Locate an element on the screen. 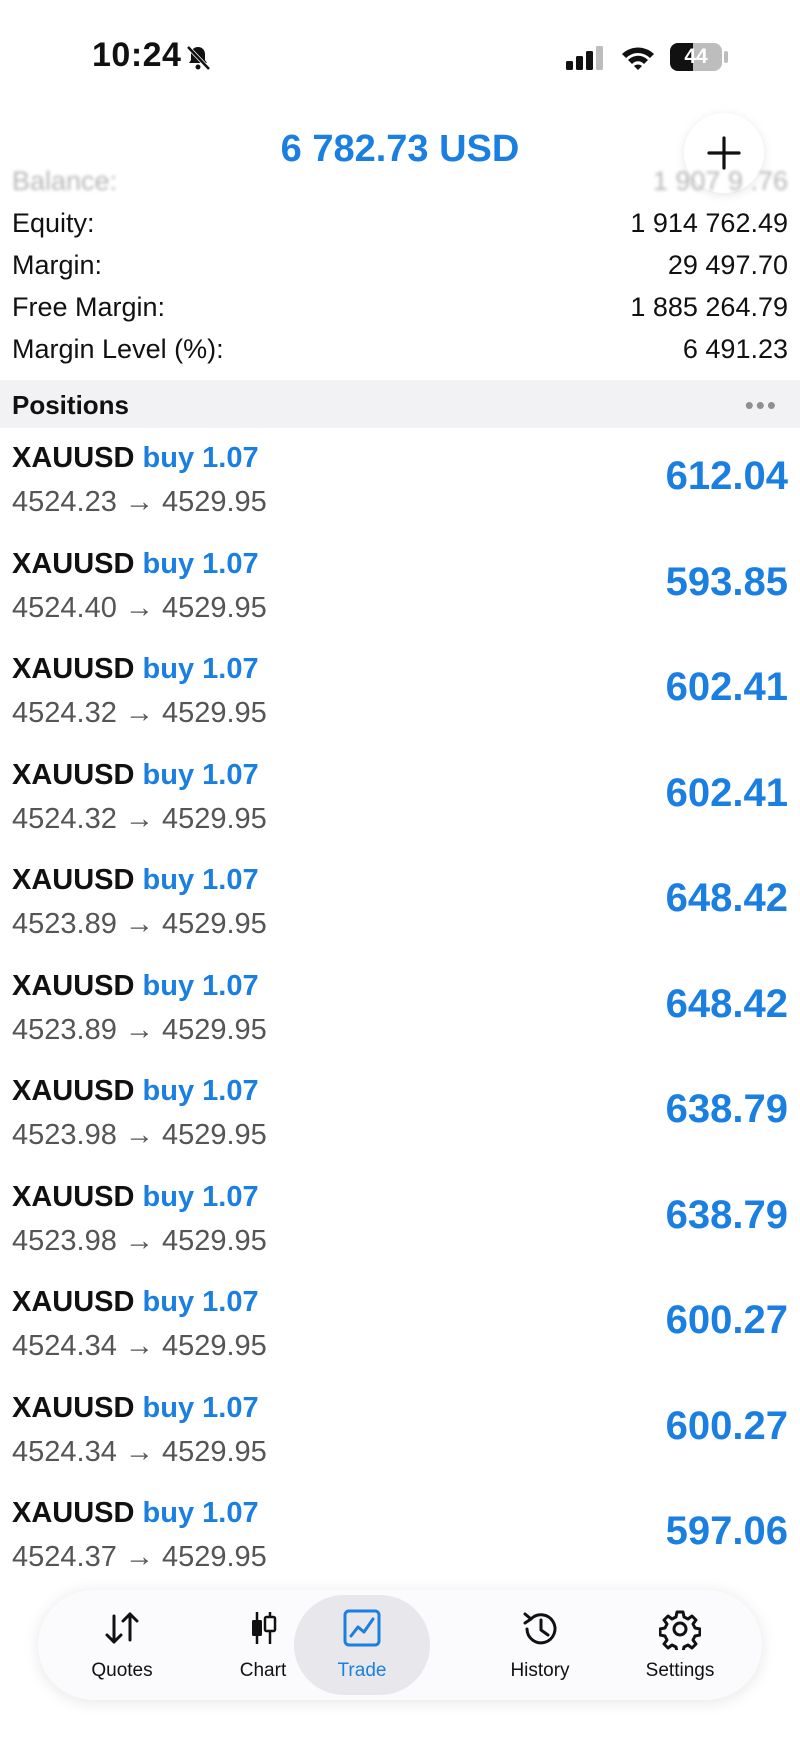 This screenshot has width=800, height=1739. battery-icon: 44 is located at coordinates (696, 57).